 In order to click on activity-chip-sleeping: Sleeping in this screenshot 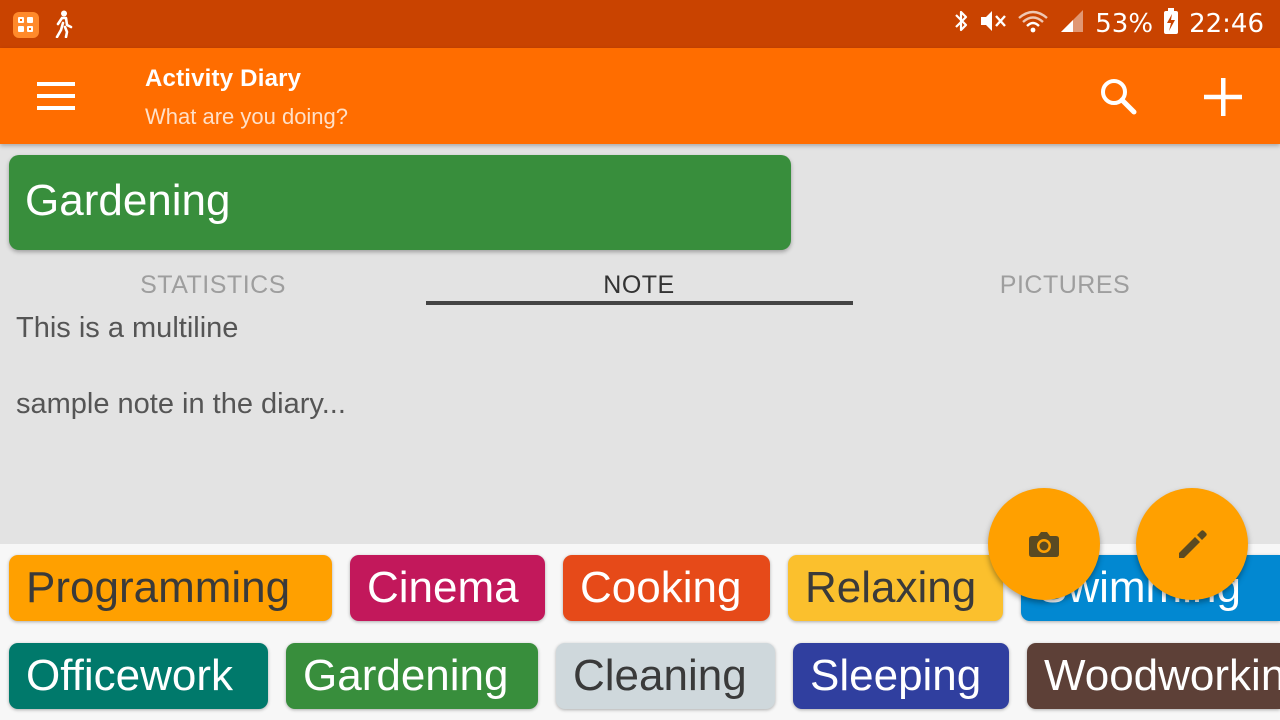, I will do `click(901, 676)`.